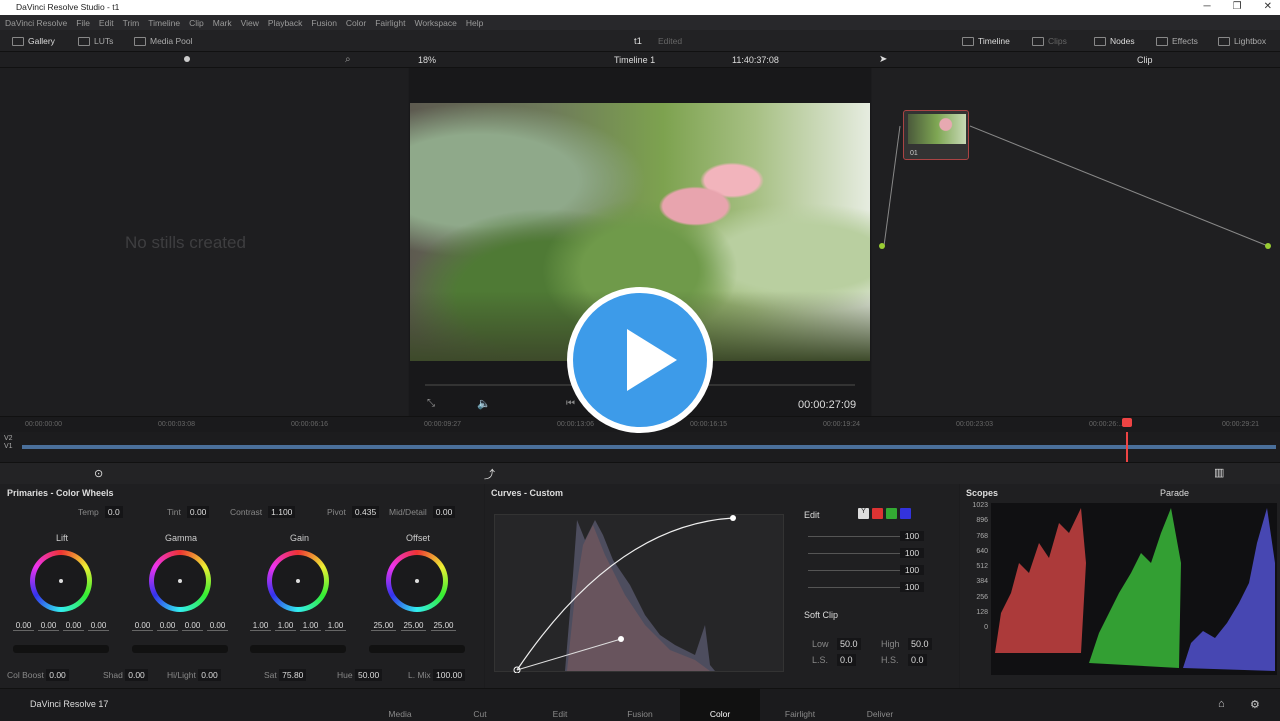  Describe the element at coordinates (920, 644) in the screenshot. I see `high-value: 50.0` at that location.